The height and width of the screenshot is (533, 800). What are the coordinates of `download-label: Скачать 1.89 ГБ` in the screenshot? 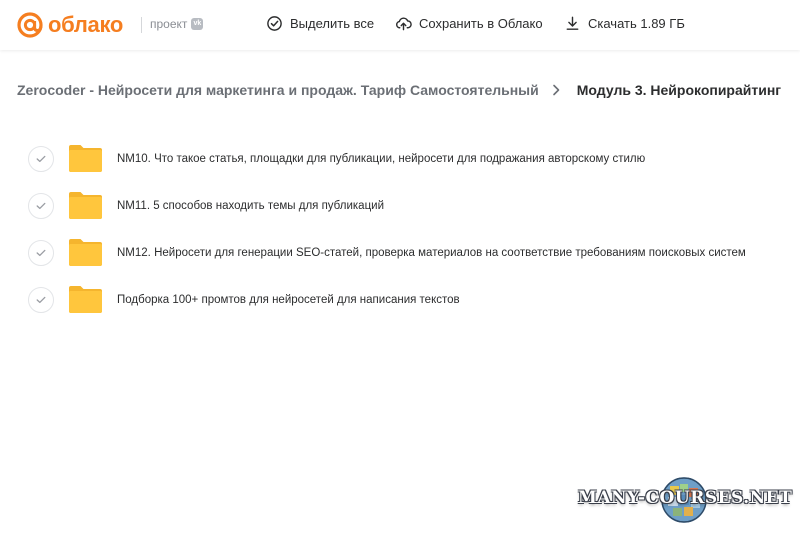 It's located at (636, 23).